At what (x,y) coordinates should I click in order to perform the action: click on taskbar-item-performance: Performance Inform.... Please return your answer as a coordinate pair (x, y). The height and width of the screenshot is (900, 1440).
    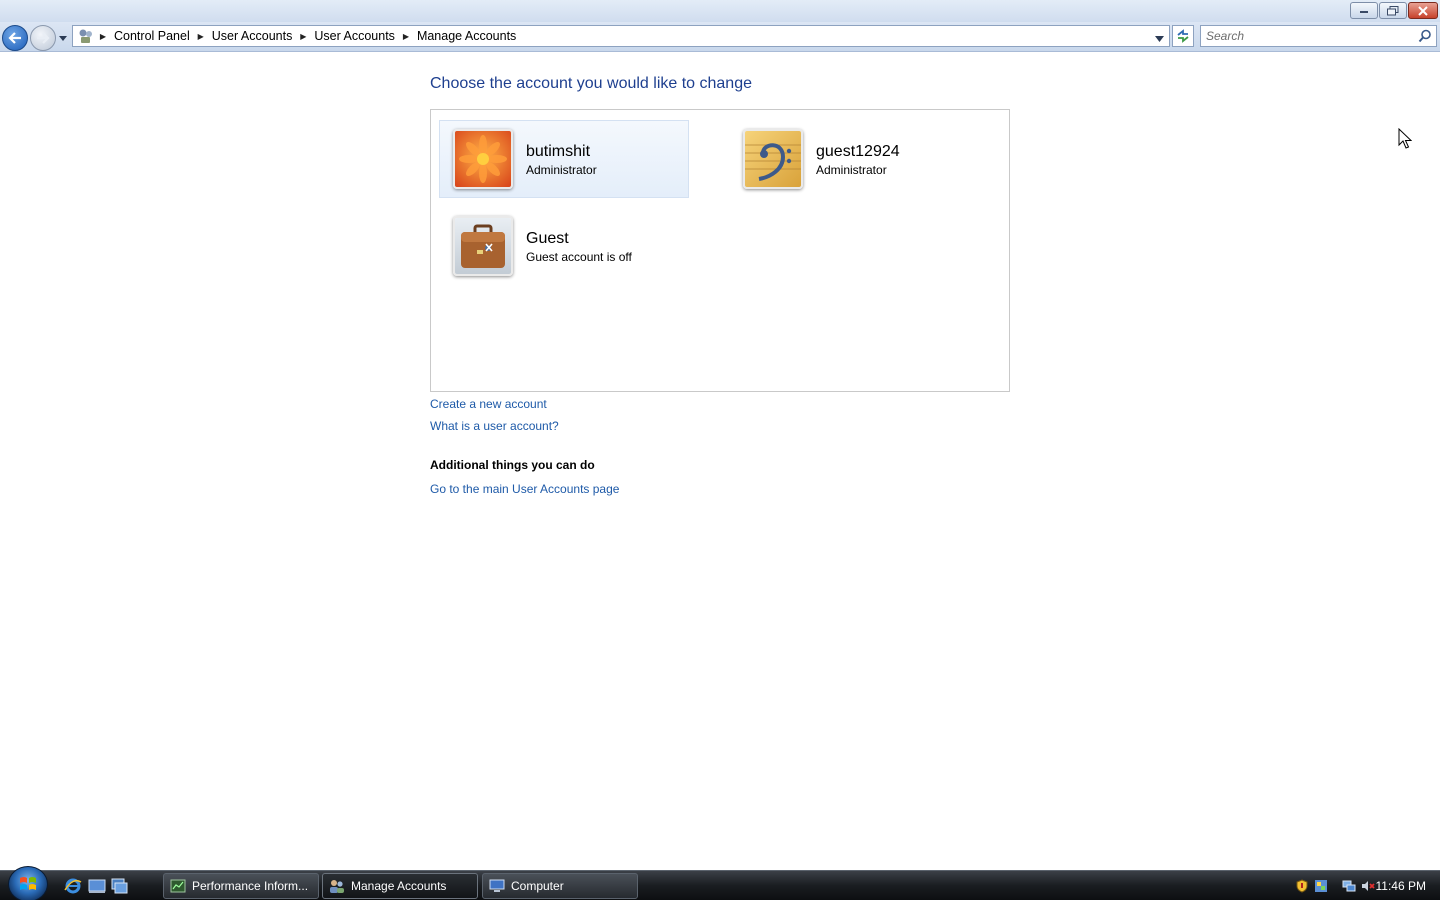
    Looking at the image, I should click on (241, 886).